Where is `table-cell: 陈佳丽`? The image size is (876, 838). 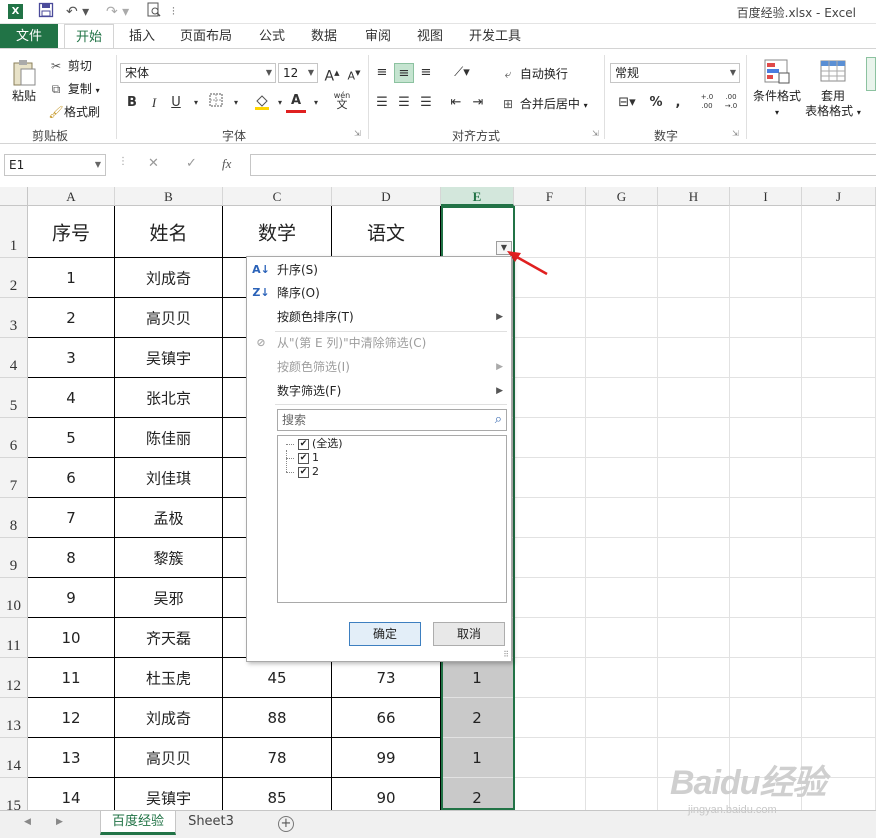
table-cell: 陈佳丽 is located at coordinates (169, 438).